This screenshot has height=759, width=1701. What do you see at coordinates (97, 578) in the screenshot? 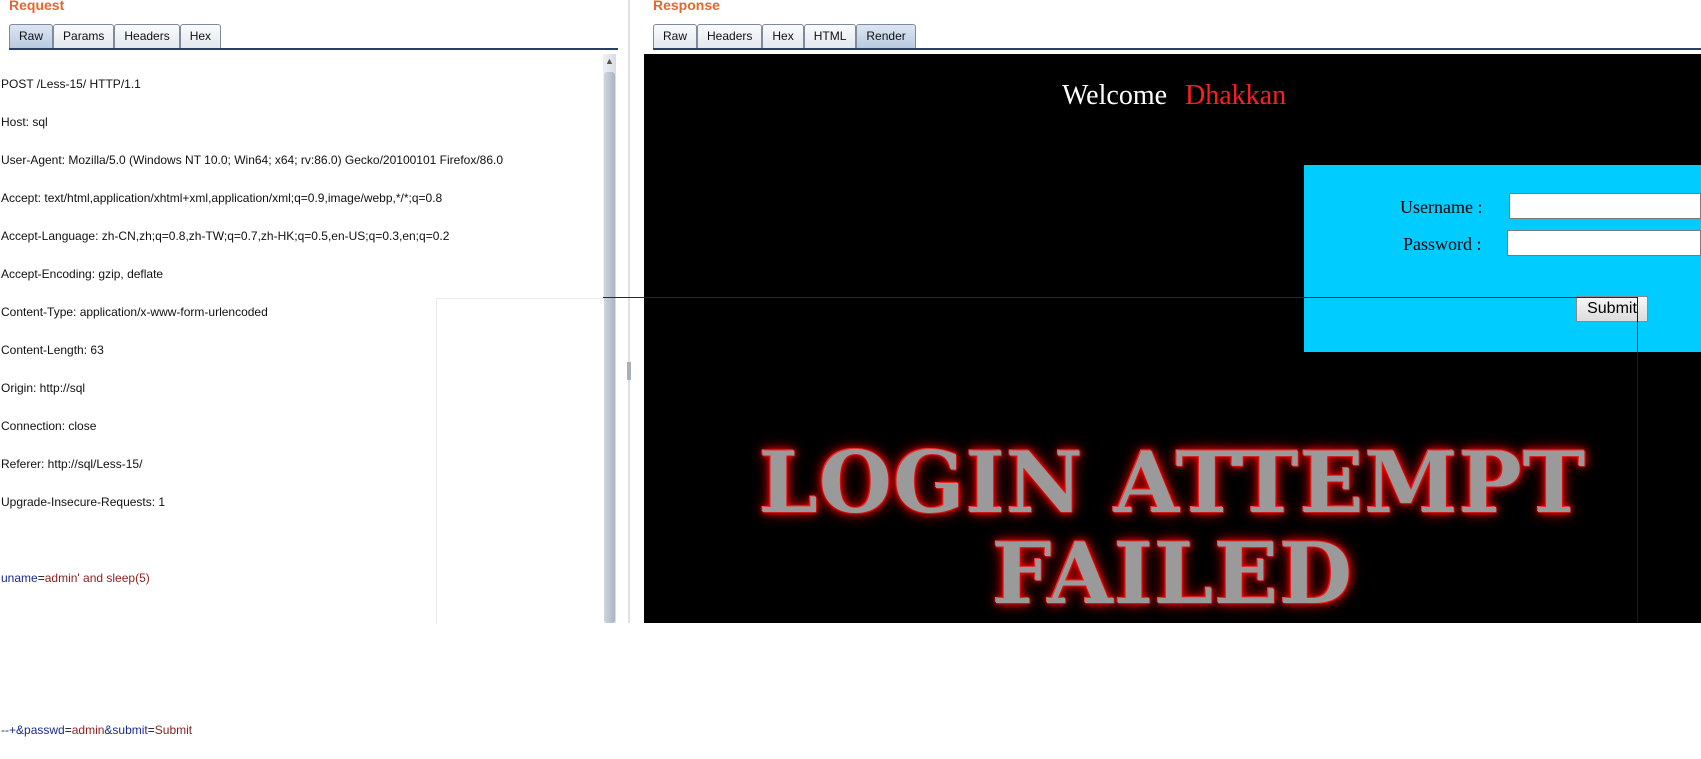
I see `param-value-uname: admin' and sleep(5)` at bounding box center [97, 578].